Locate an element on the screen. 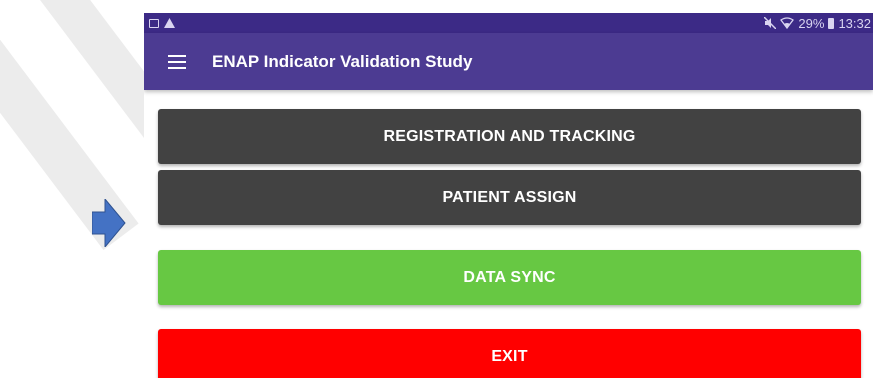  patient-assign-button: PATIENT ASSIGN is located at coordinates (509, 197).